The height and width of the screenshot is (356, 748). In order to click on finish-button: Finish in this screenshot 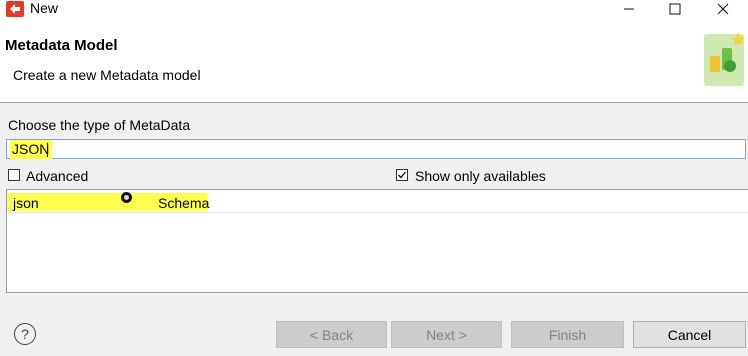, I will do `click(567, 334)`.